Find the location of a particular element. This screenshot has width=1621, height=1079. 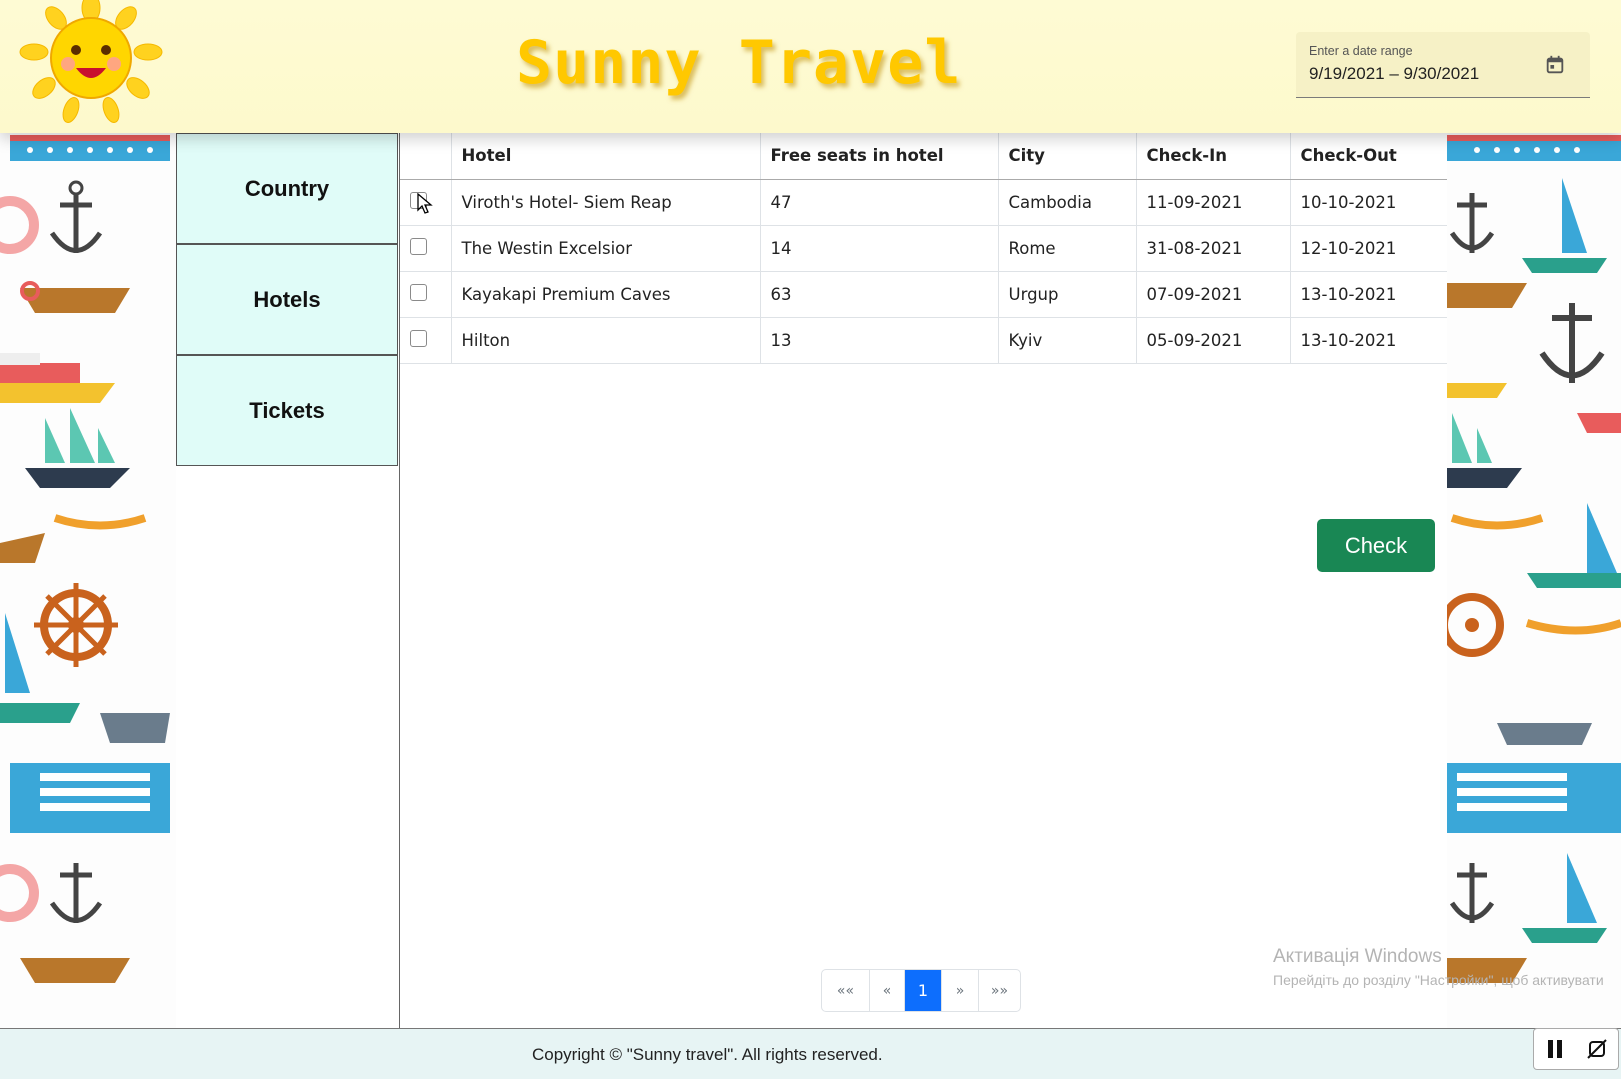

check-out-cell: 10-10-2021 is located at coordinates (1368, 202).